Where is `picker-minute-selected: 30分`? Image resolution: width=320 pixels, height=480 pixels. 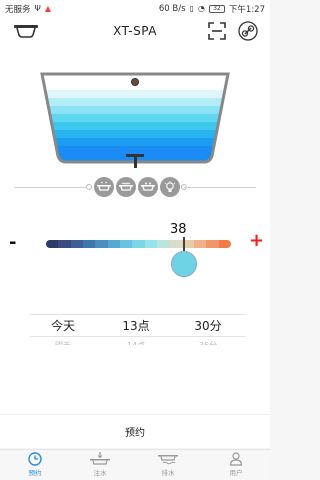 picker-minute-selected: 30分 is located at coordinates (208, 326).